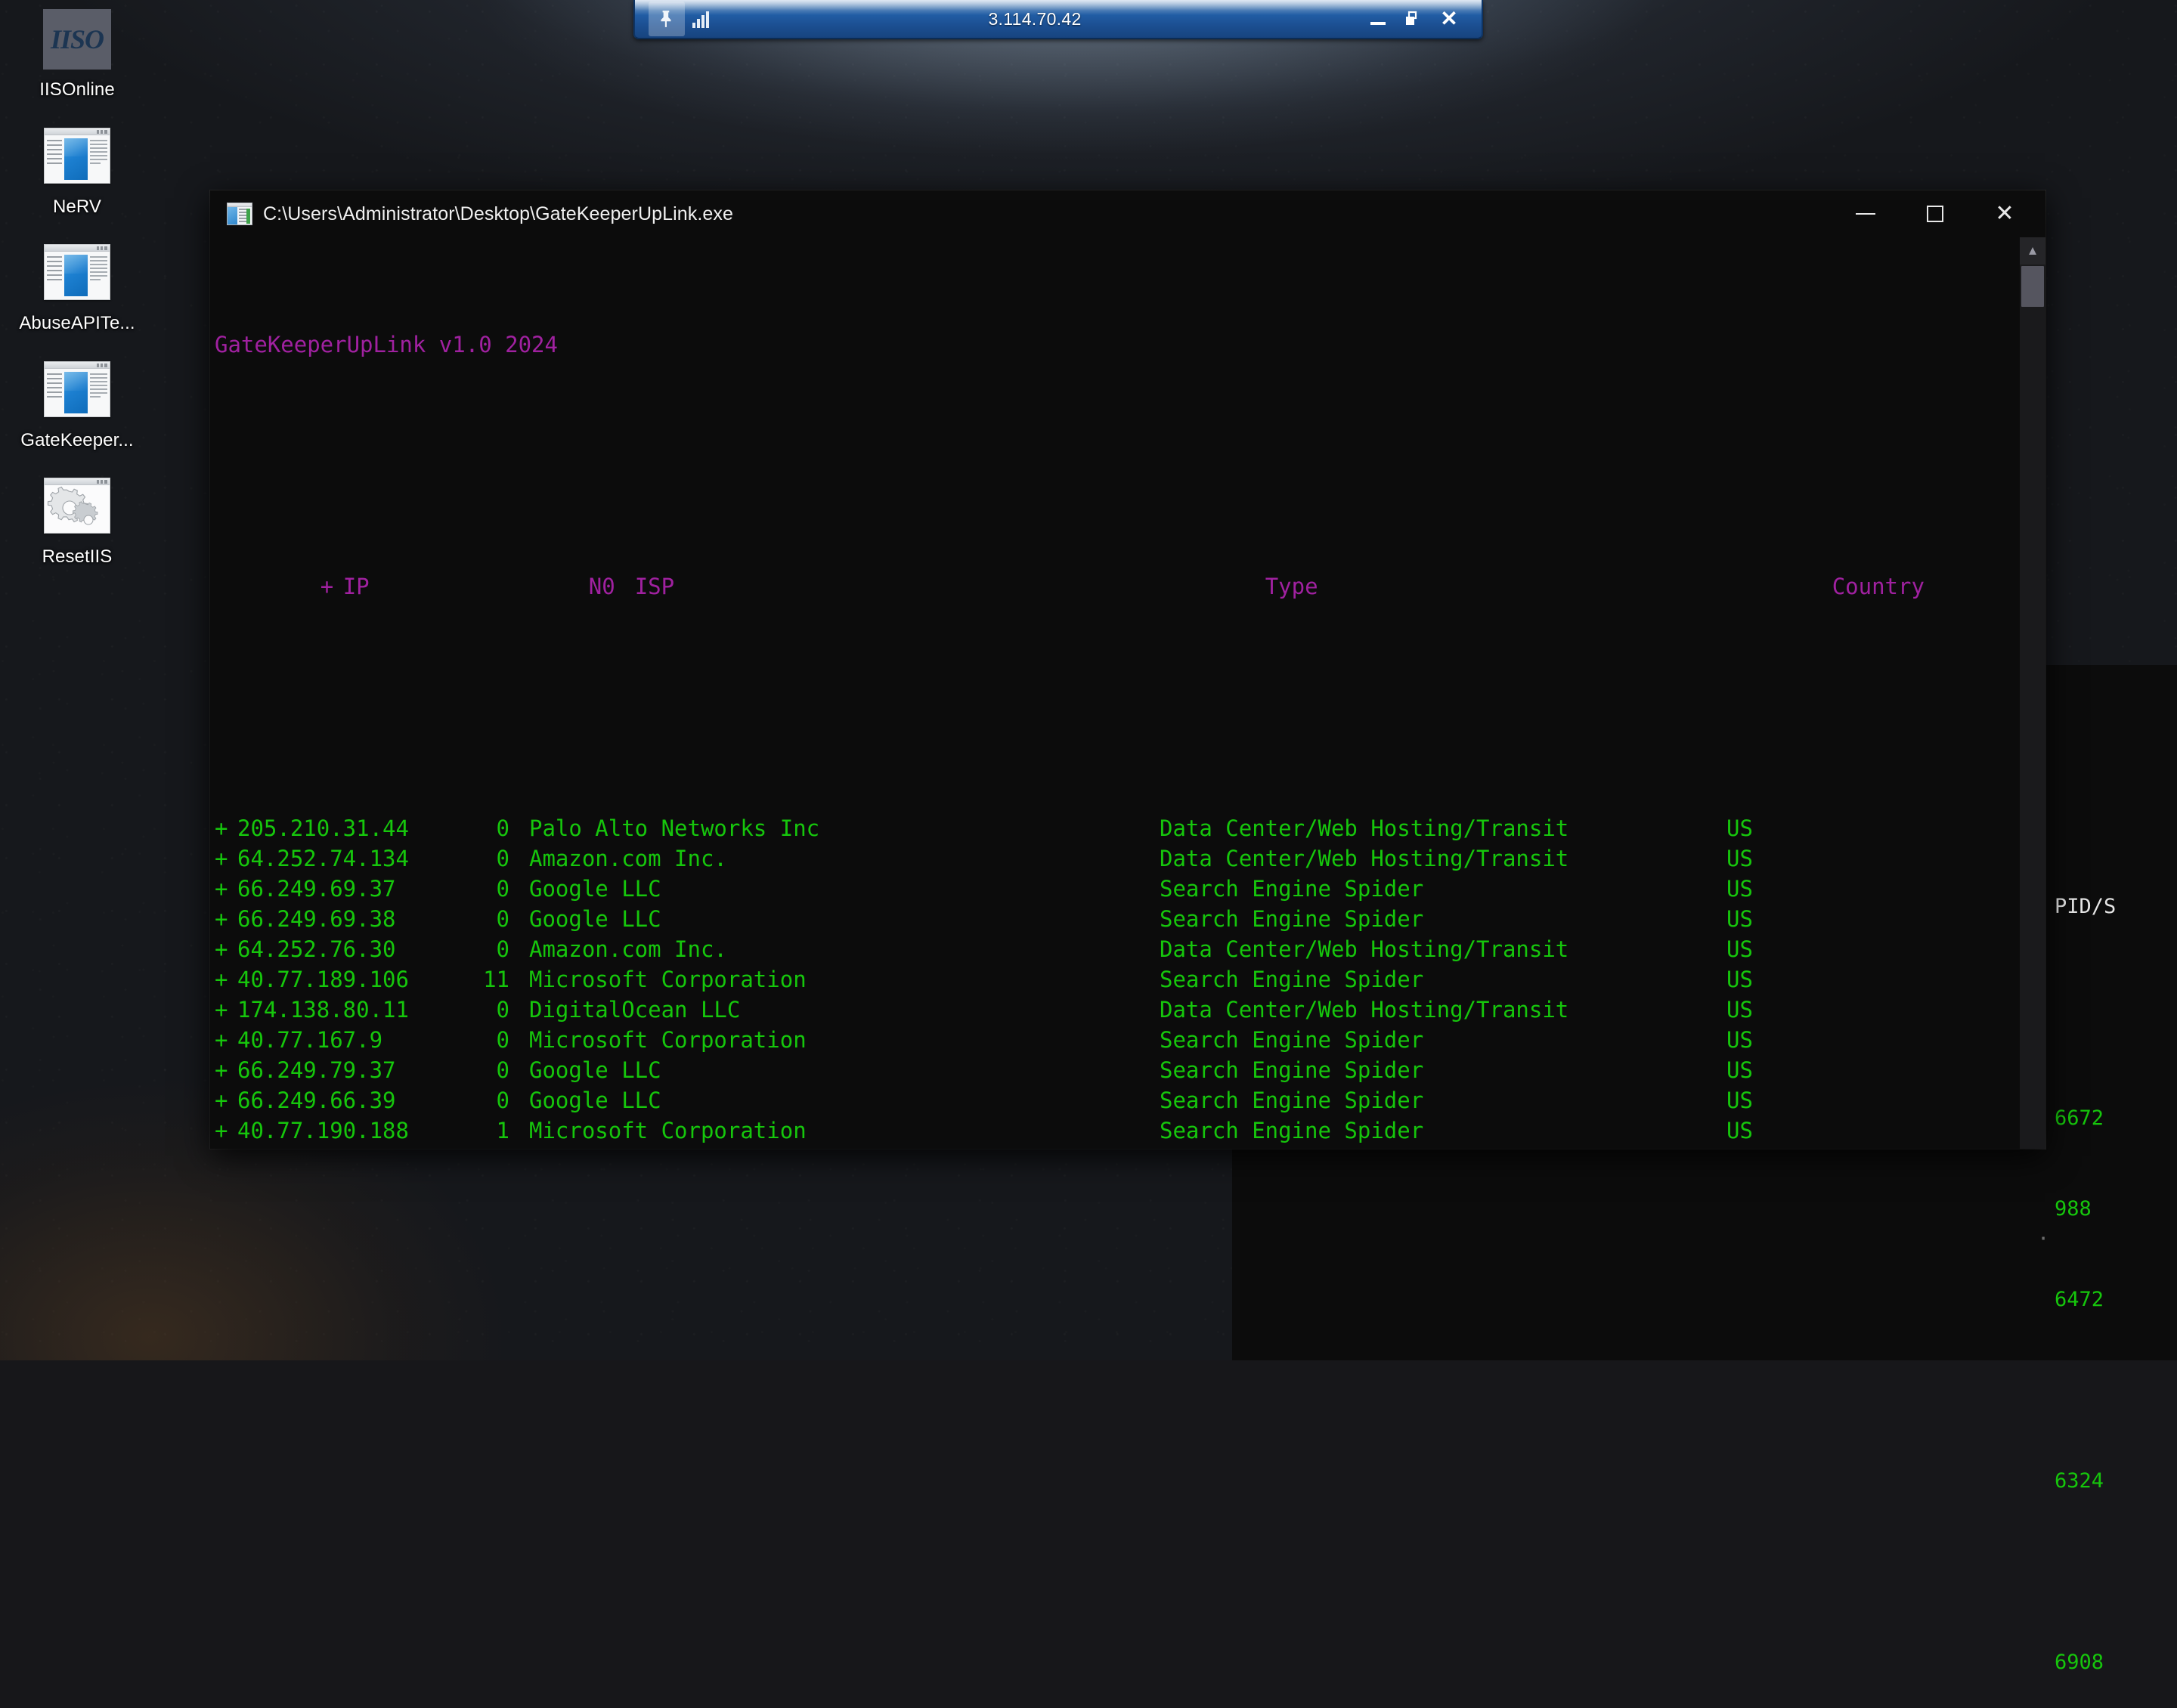 The width and height of the screenshot is (2177, 1708). Describe the element at coordinates (834, 828) in the screenshot. I see `row-isp: Palo Alto Networks Inc` at that location.